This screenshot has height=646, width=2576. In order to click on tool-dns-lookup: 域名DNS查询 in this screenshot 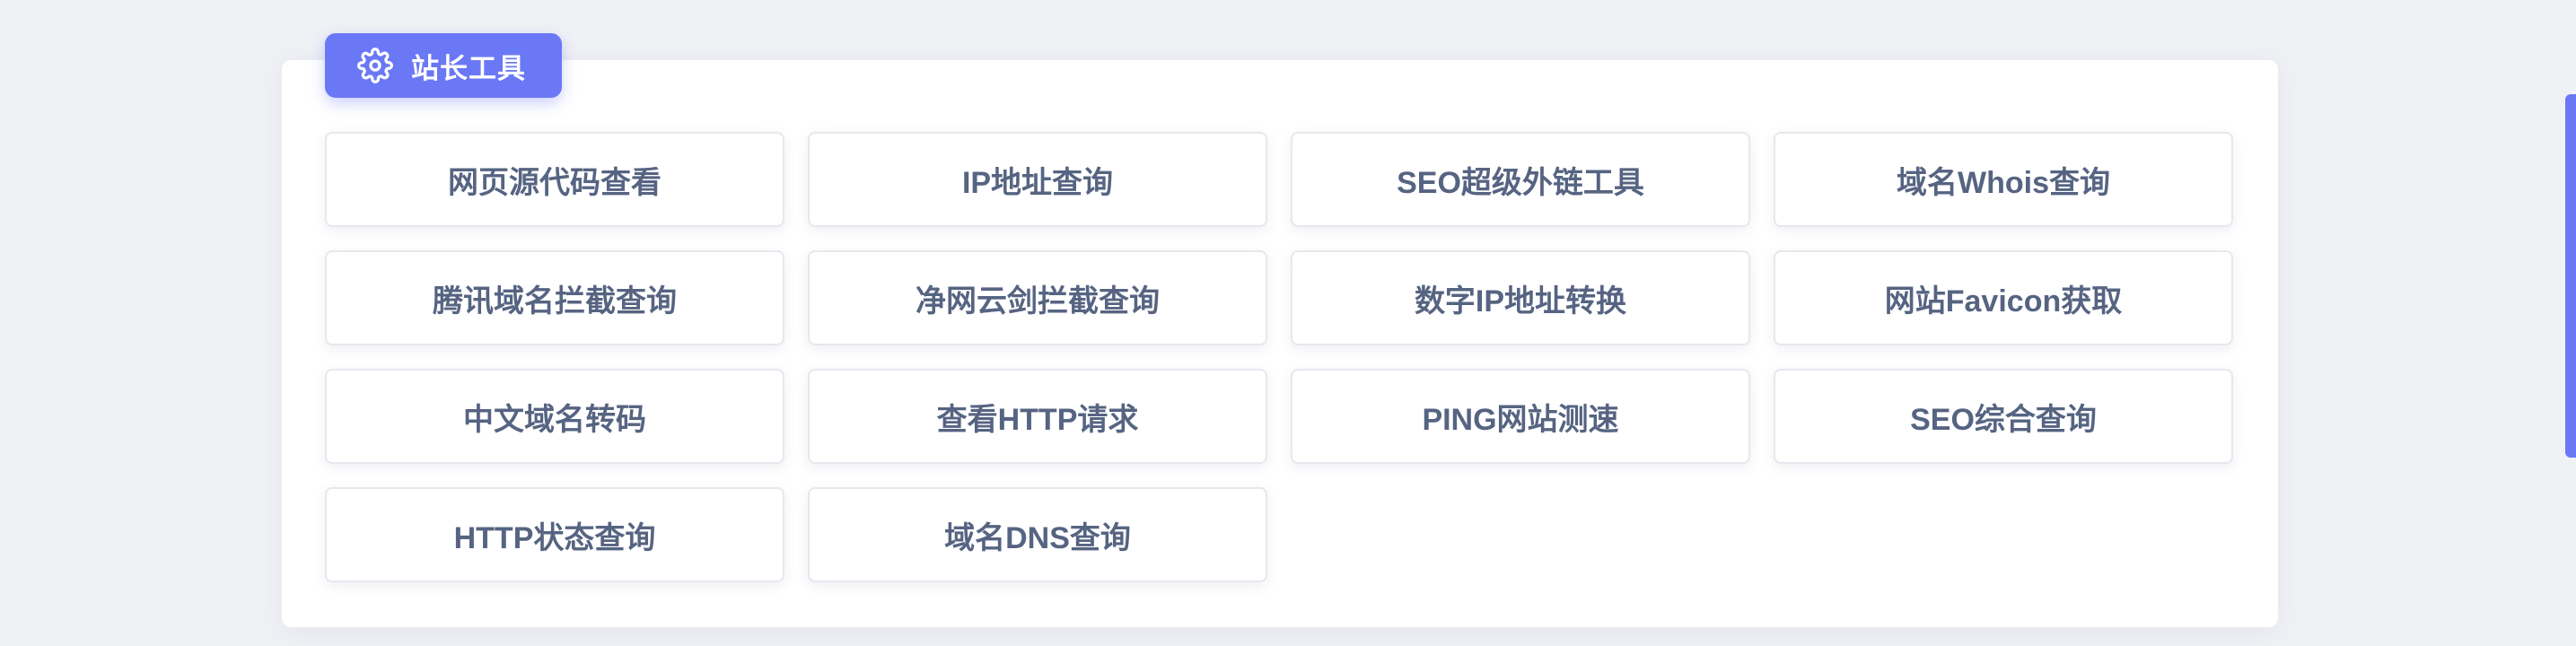, I will do `click(1037, 534)`.